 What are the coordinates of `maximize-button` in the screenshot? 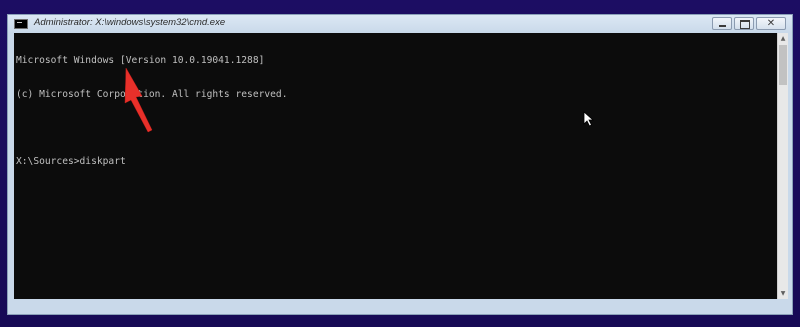 It's located at (744, 23).